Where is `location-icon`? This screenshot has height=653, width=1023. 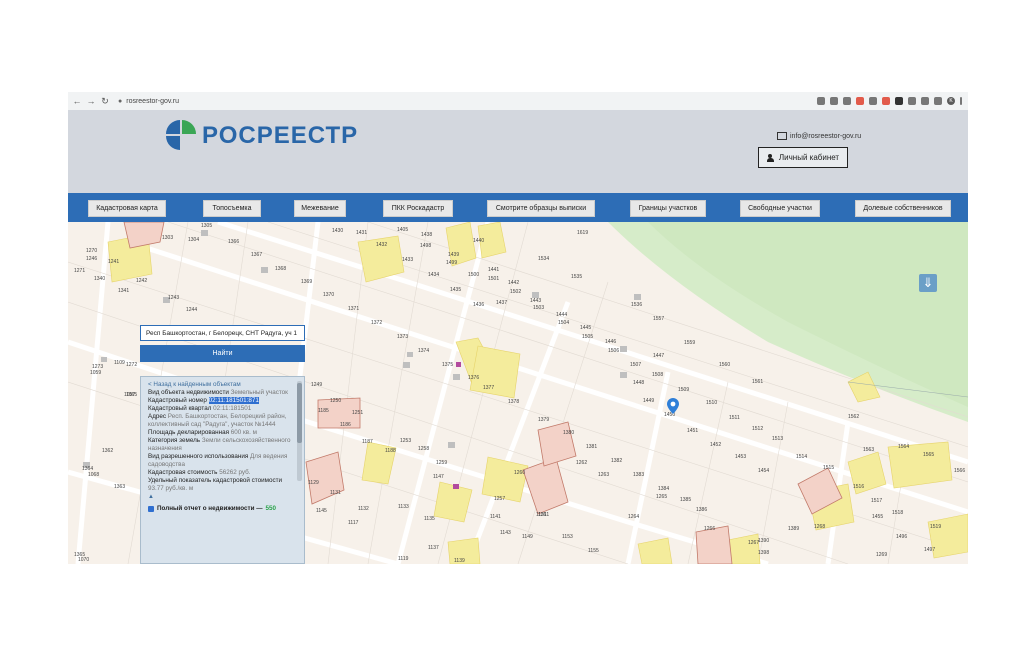
location-icon is located at coordinates (821, 101).